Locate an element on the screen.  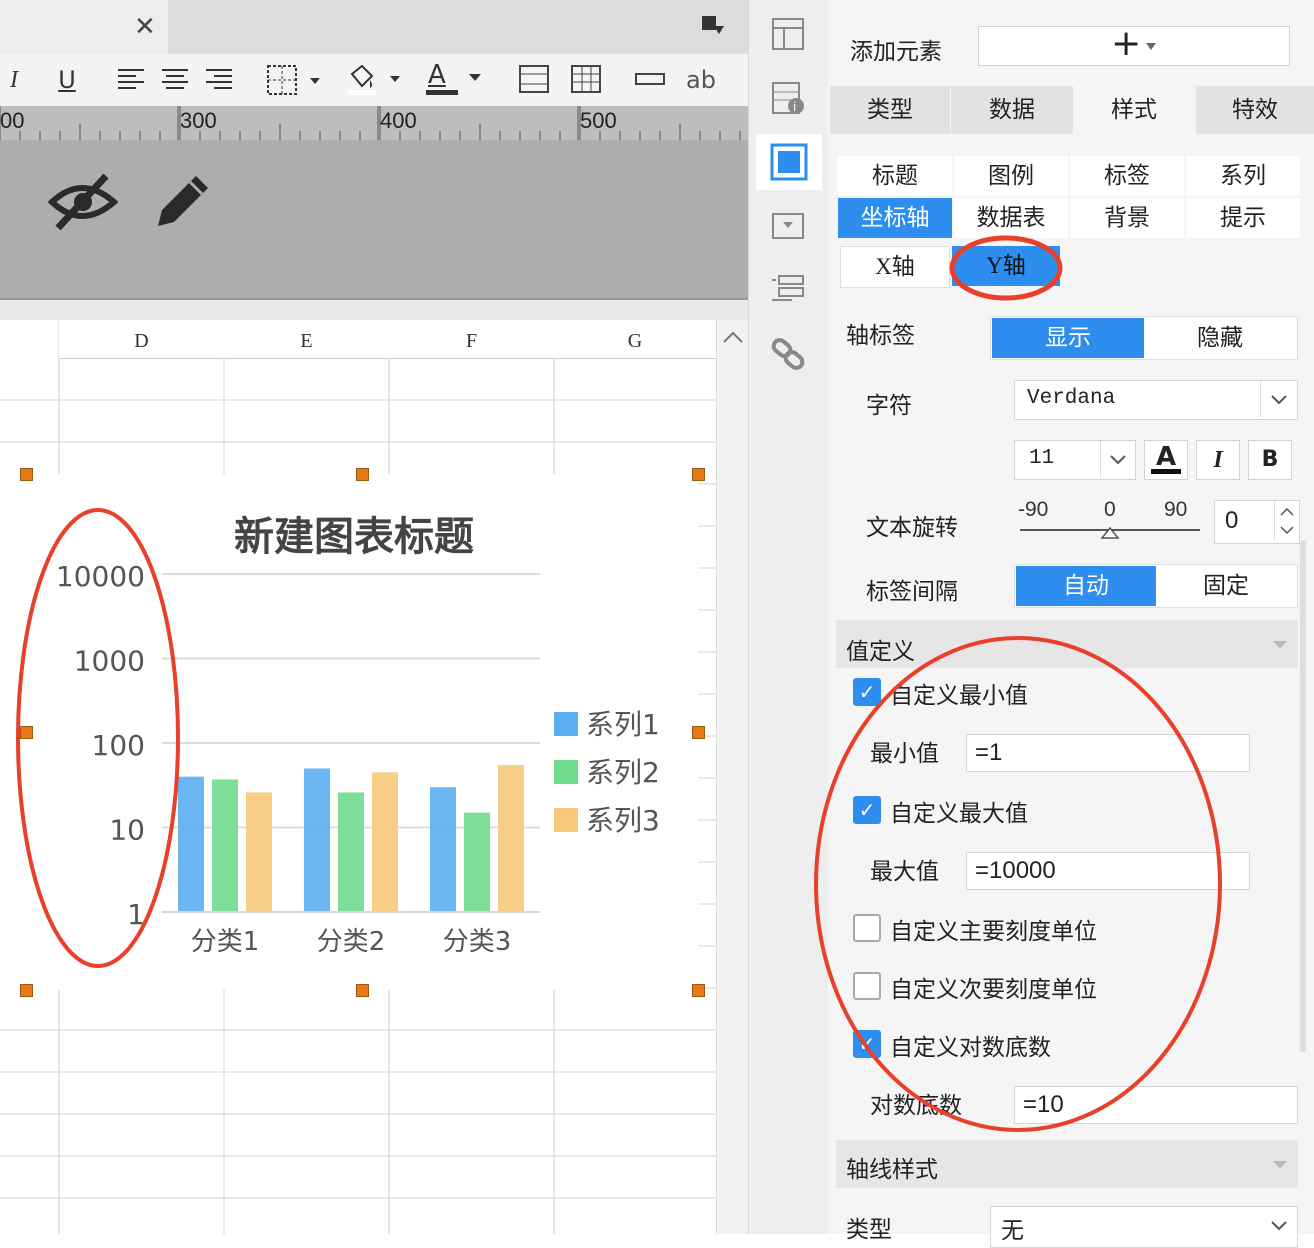
interval-auto-button: 自动 is located at coordinates (1086, 586).